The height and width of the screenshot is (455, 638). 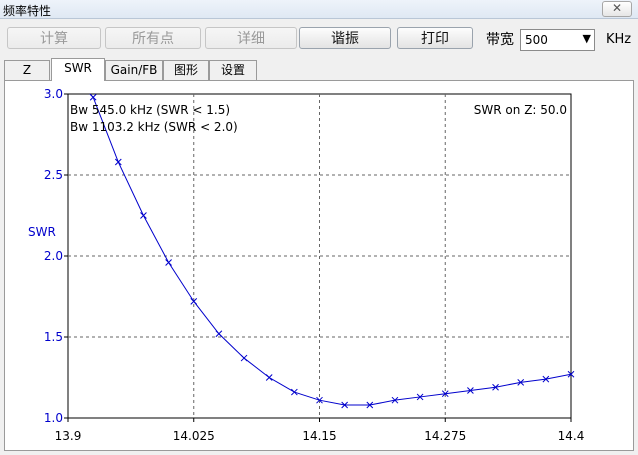 I want to click on x-tick-label: 14.275, so click(x=445, y=436).